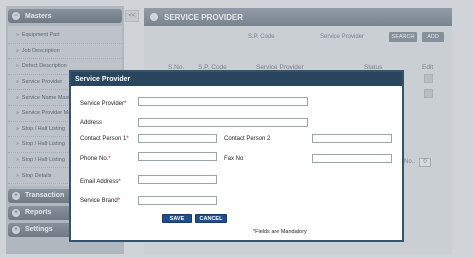  What do you see at coordinates (352, 158) in the screenshot?
I see `fax-input` at bounding box center [352, 158].